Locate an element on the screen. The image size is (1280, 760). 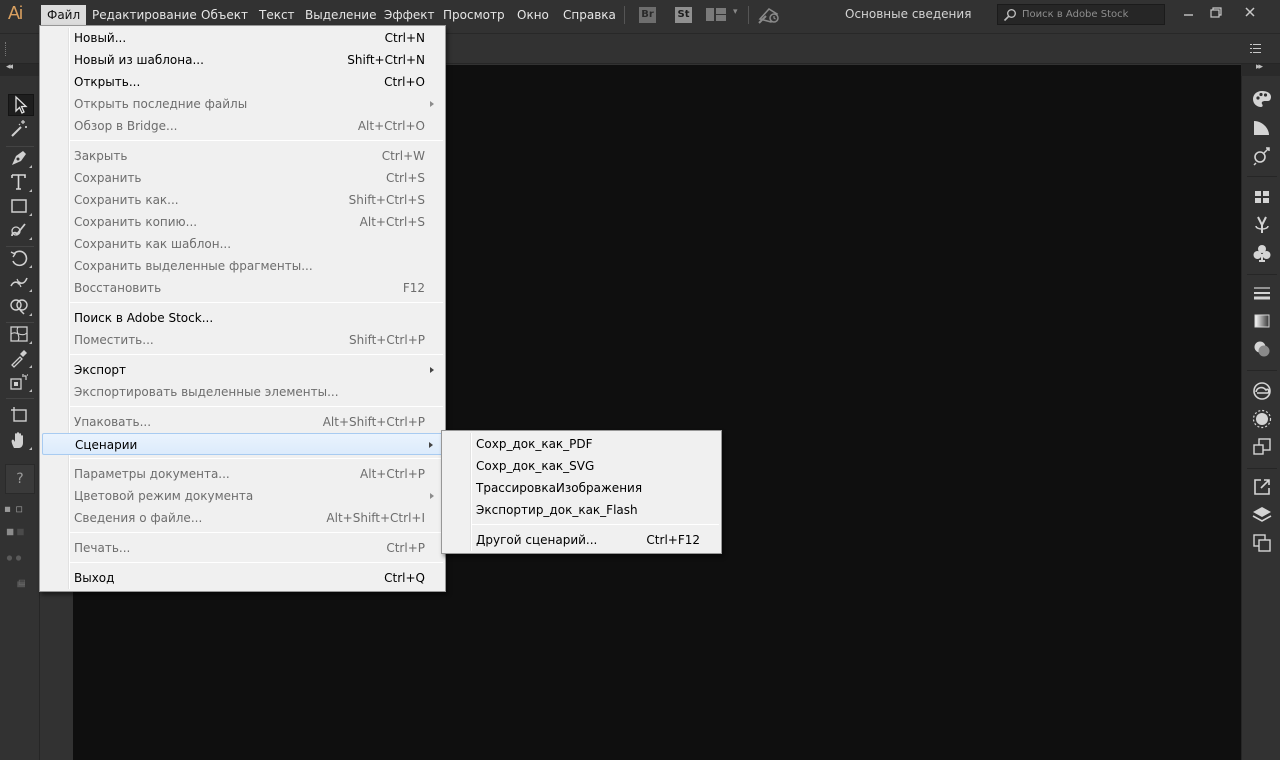
search-input is located at coordinates (1092, 14).